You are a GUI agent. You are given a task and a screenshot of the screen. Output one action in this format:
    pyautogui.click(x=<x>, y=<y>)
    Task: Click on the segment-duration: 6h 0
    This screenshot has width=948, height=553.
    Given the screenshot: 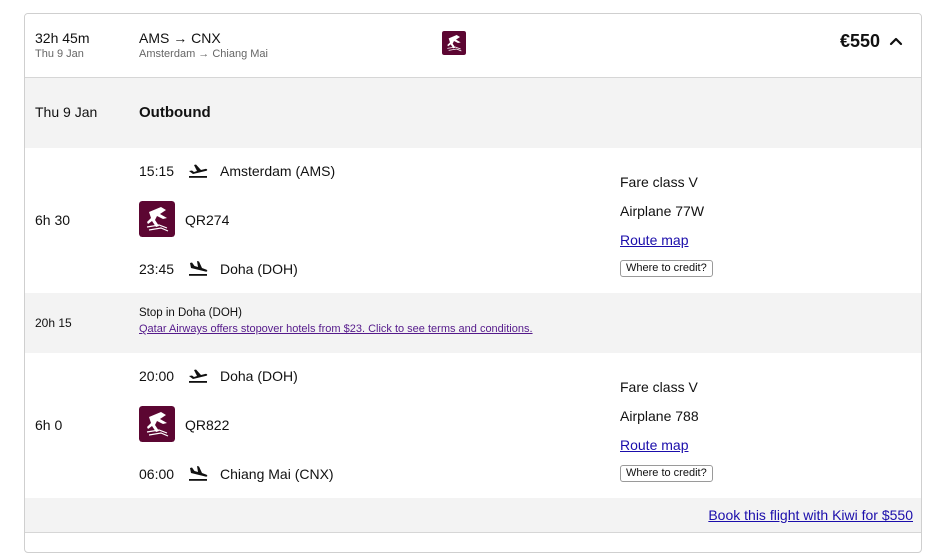 What is the action you would take?
    pyautogui.click(x=49, y=425)
    